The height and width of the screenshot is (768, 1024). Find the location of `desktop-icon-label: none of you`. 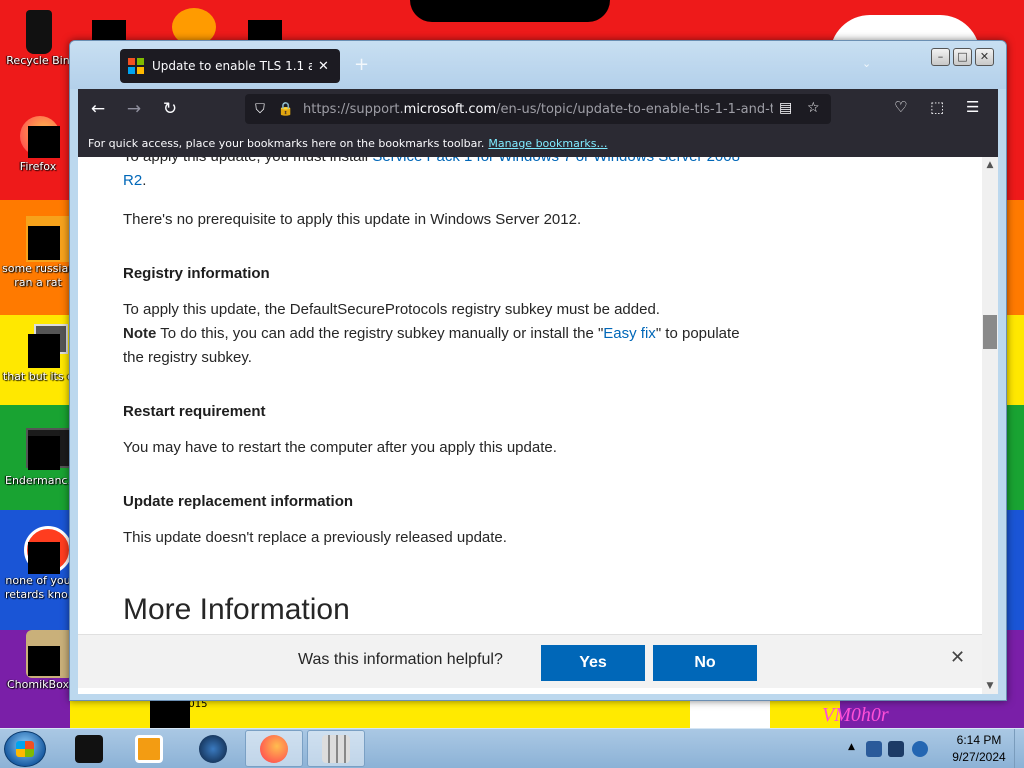

desktop-icon-label: none of you is located at coordinates (38, 580).